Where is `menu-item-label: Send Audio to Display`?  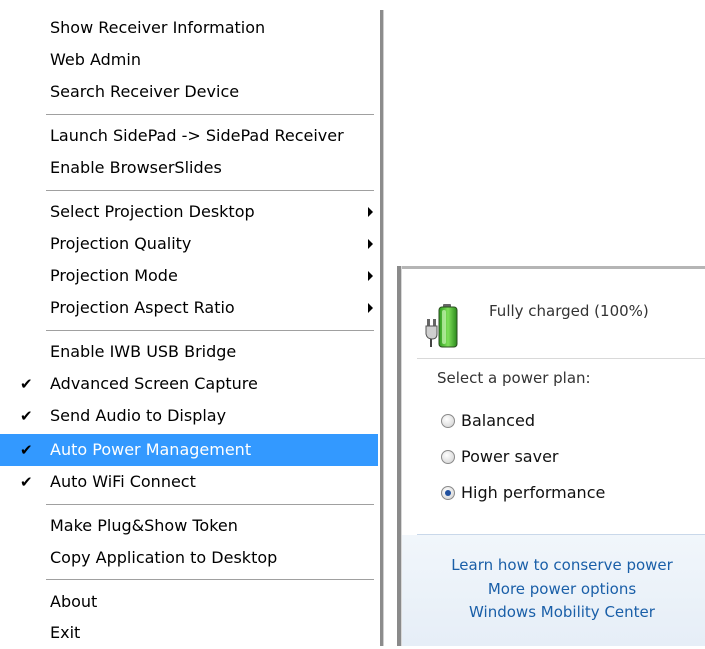
menu-item-label: Send Audio to Display is located at coordinates (138, 415).